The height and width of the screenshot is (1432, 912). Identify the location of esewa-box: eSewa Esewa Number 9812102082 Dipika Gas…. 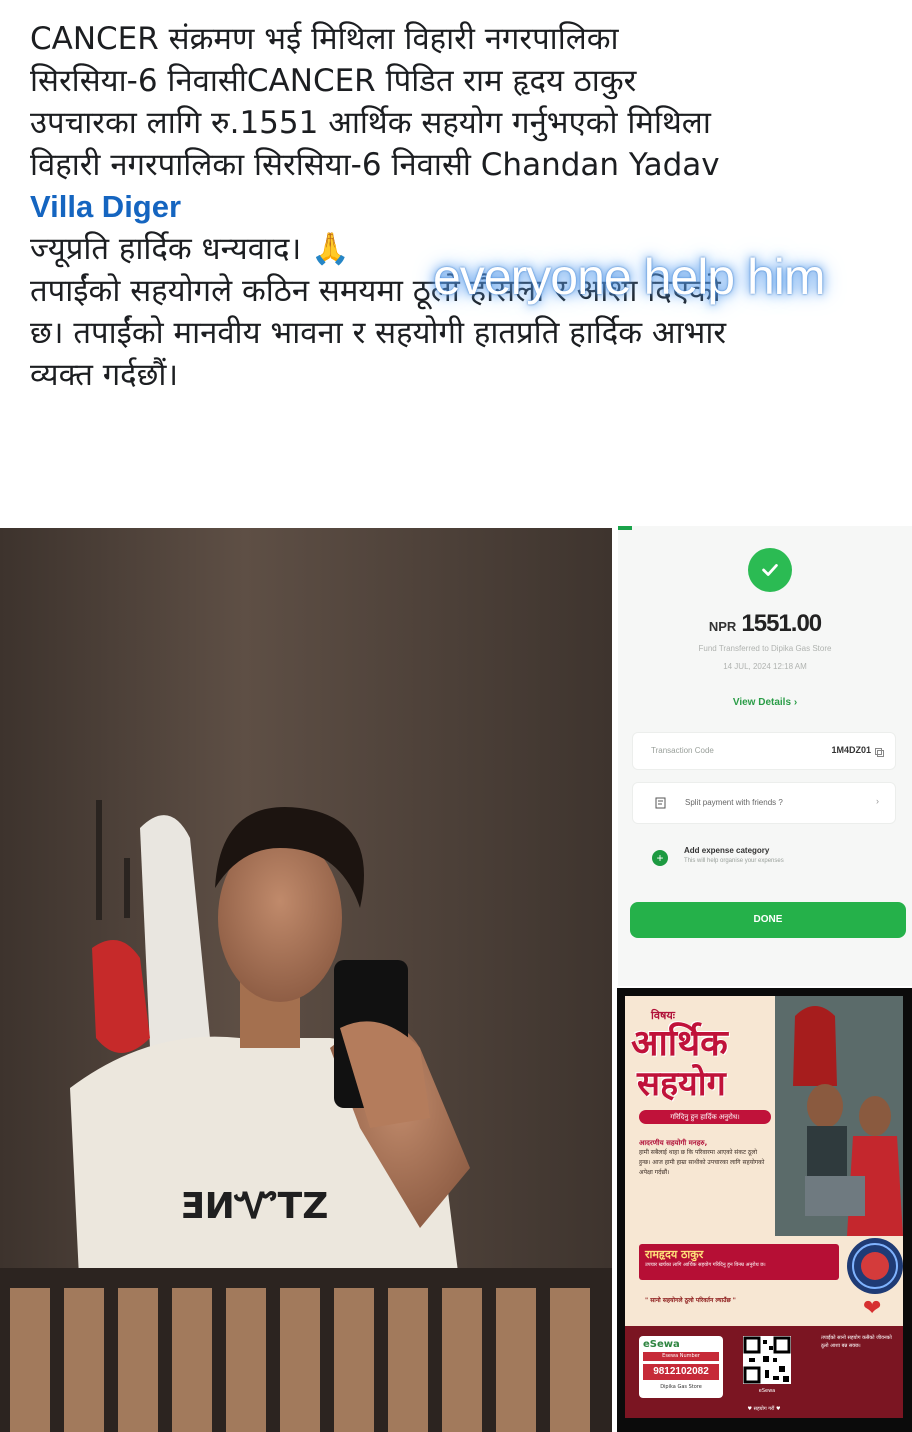
(681, 1367).